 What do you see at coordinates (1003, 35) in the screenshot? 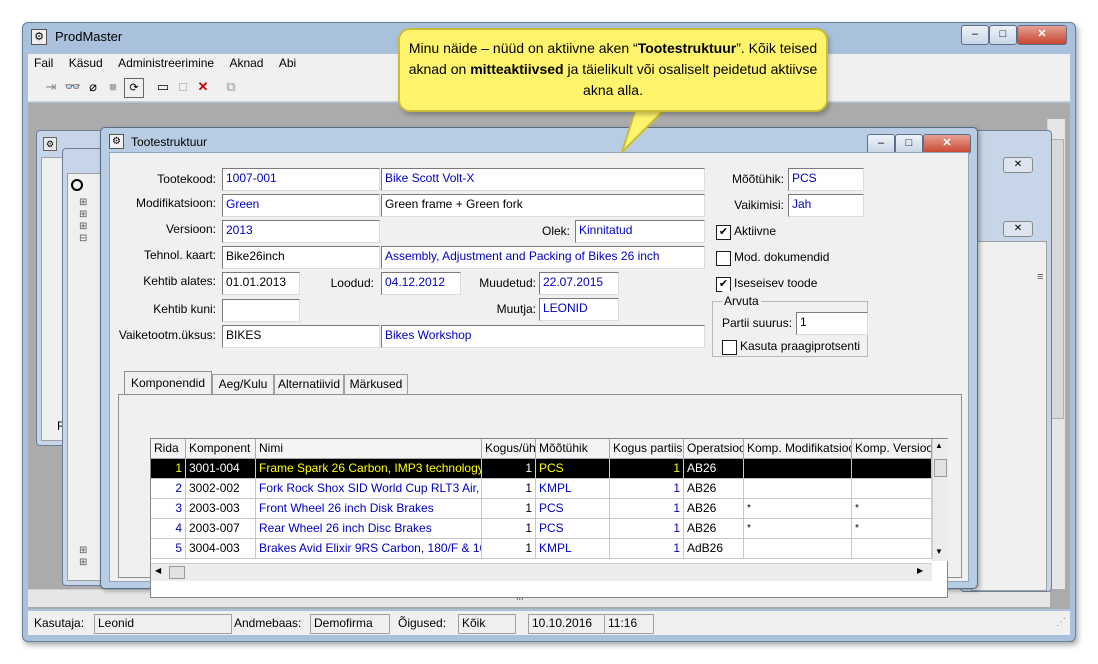
I see `maximize-button: □` at bounding box center [1003, 35].